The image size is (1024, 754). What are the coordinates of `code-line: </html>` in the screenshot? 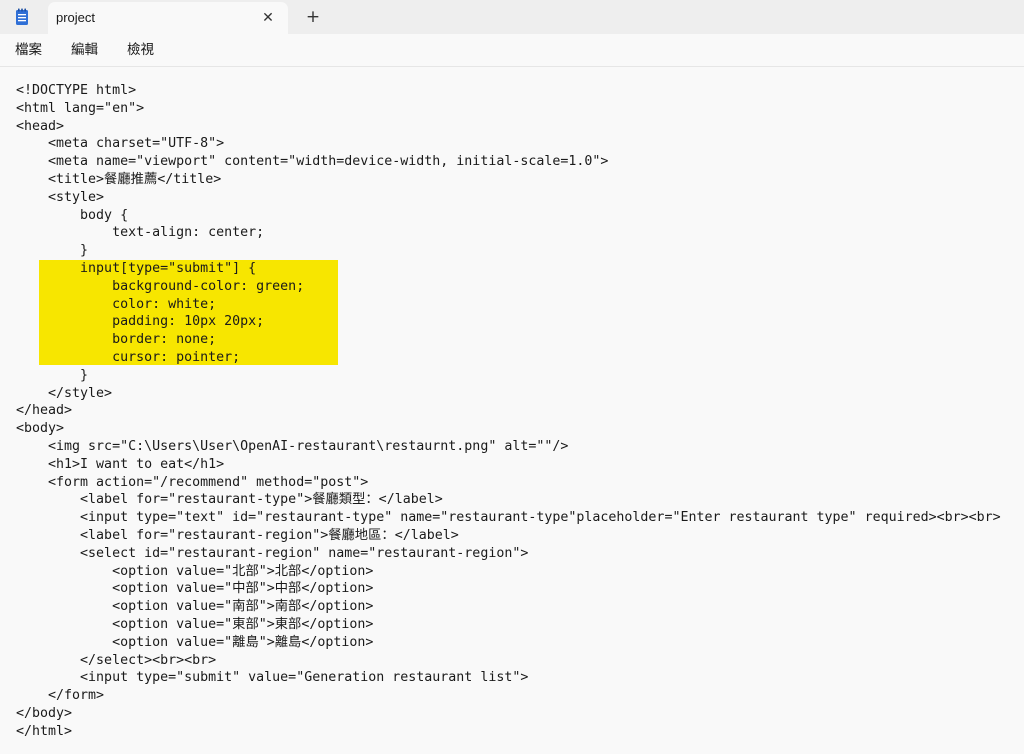 It's located at (44, 731).